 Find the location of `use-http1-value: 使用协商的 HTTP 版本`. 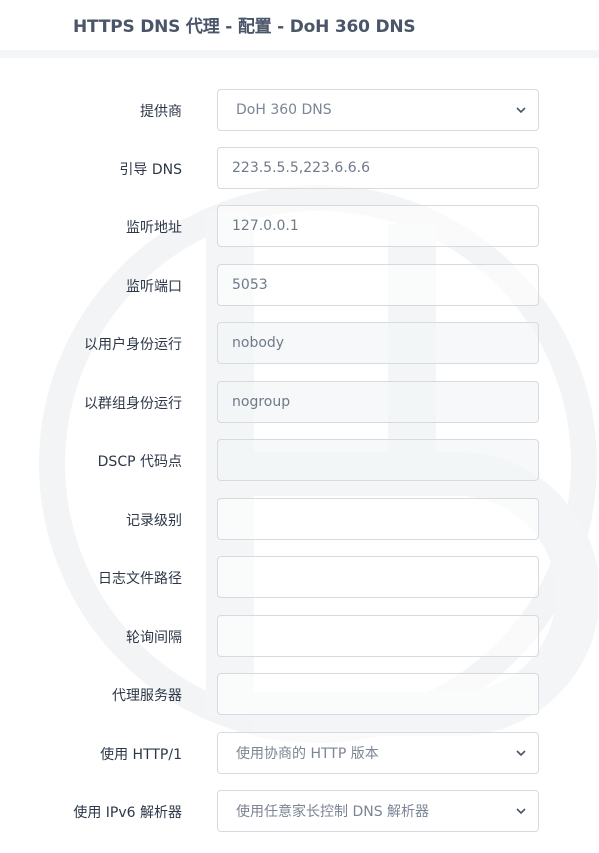

use-http1-value: 使用协商的 HTTP 版本 is located at coordinates (307, 754).